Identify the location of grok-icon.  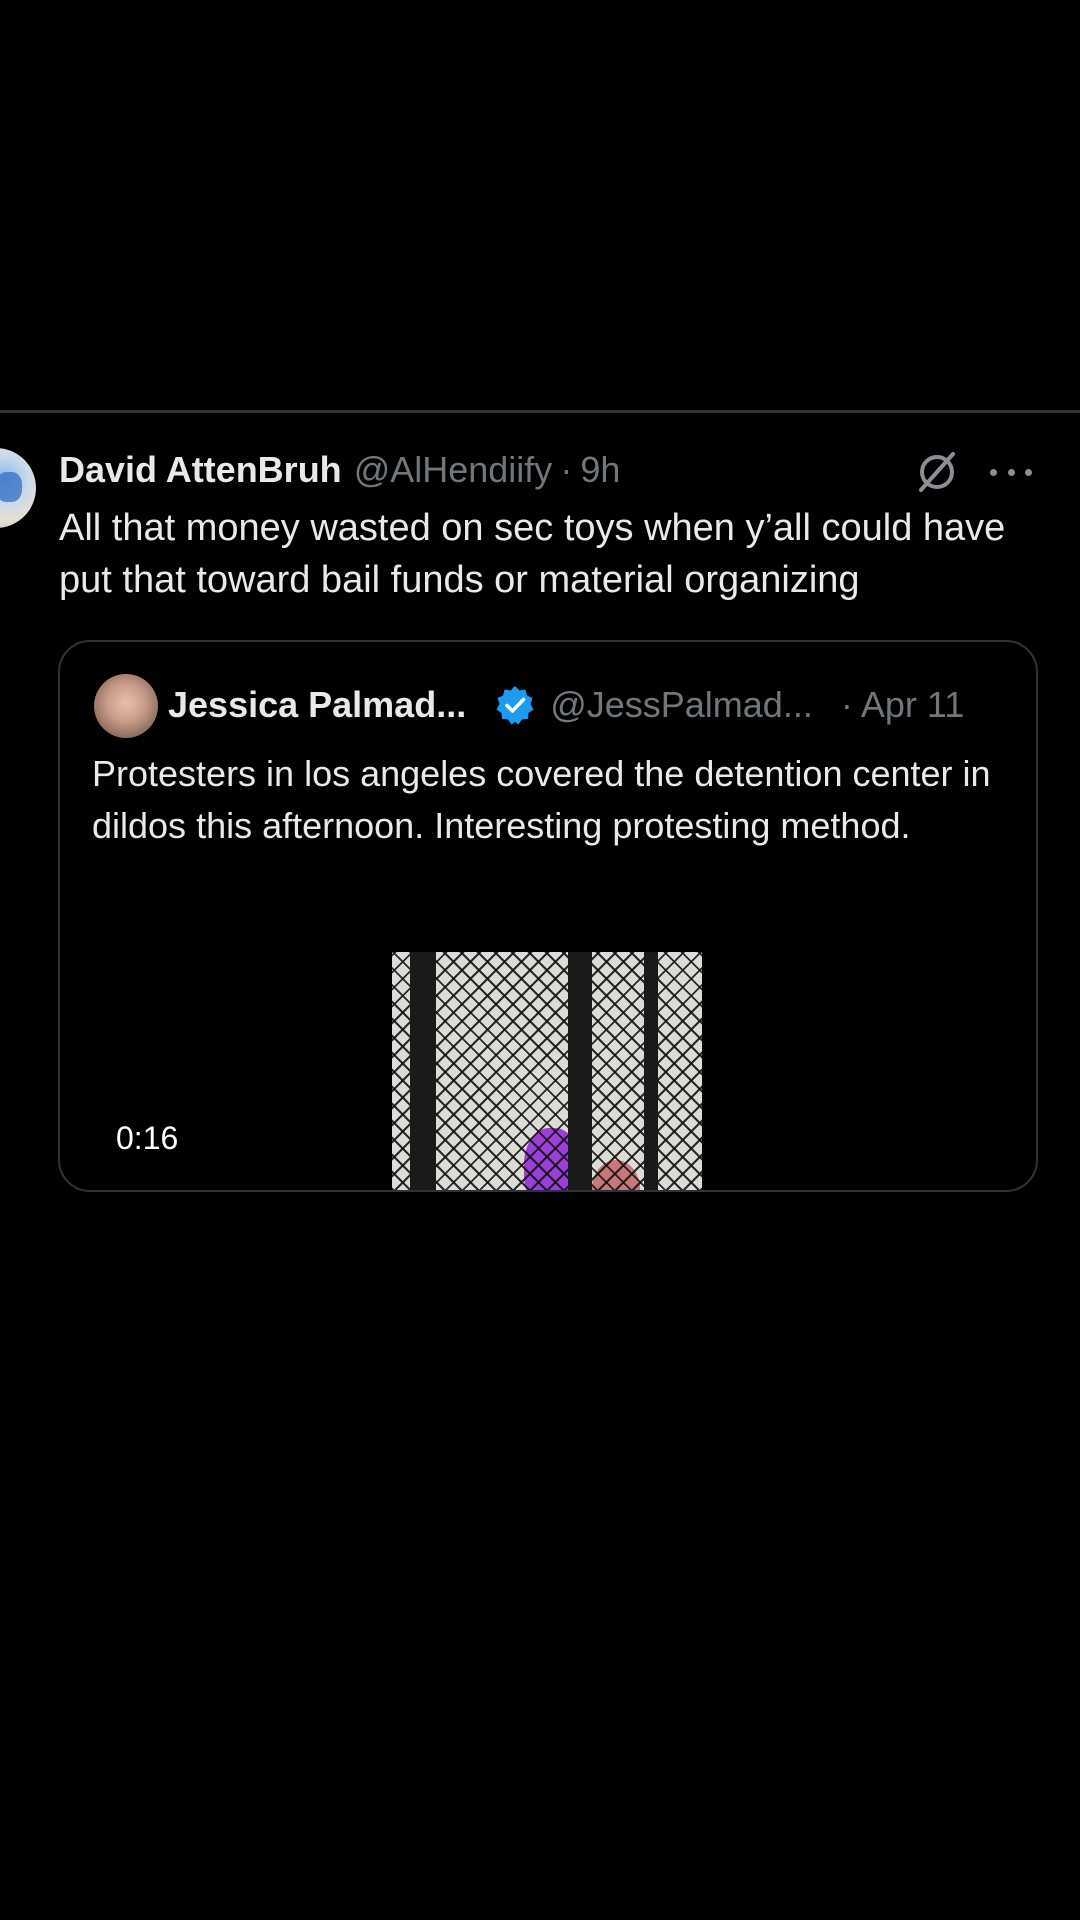
(937, 472).